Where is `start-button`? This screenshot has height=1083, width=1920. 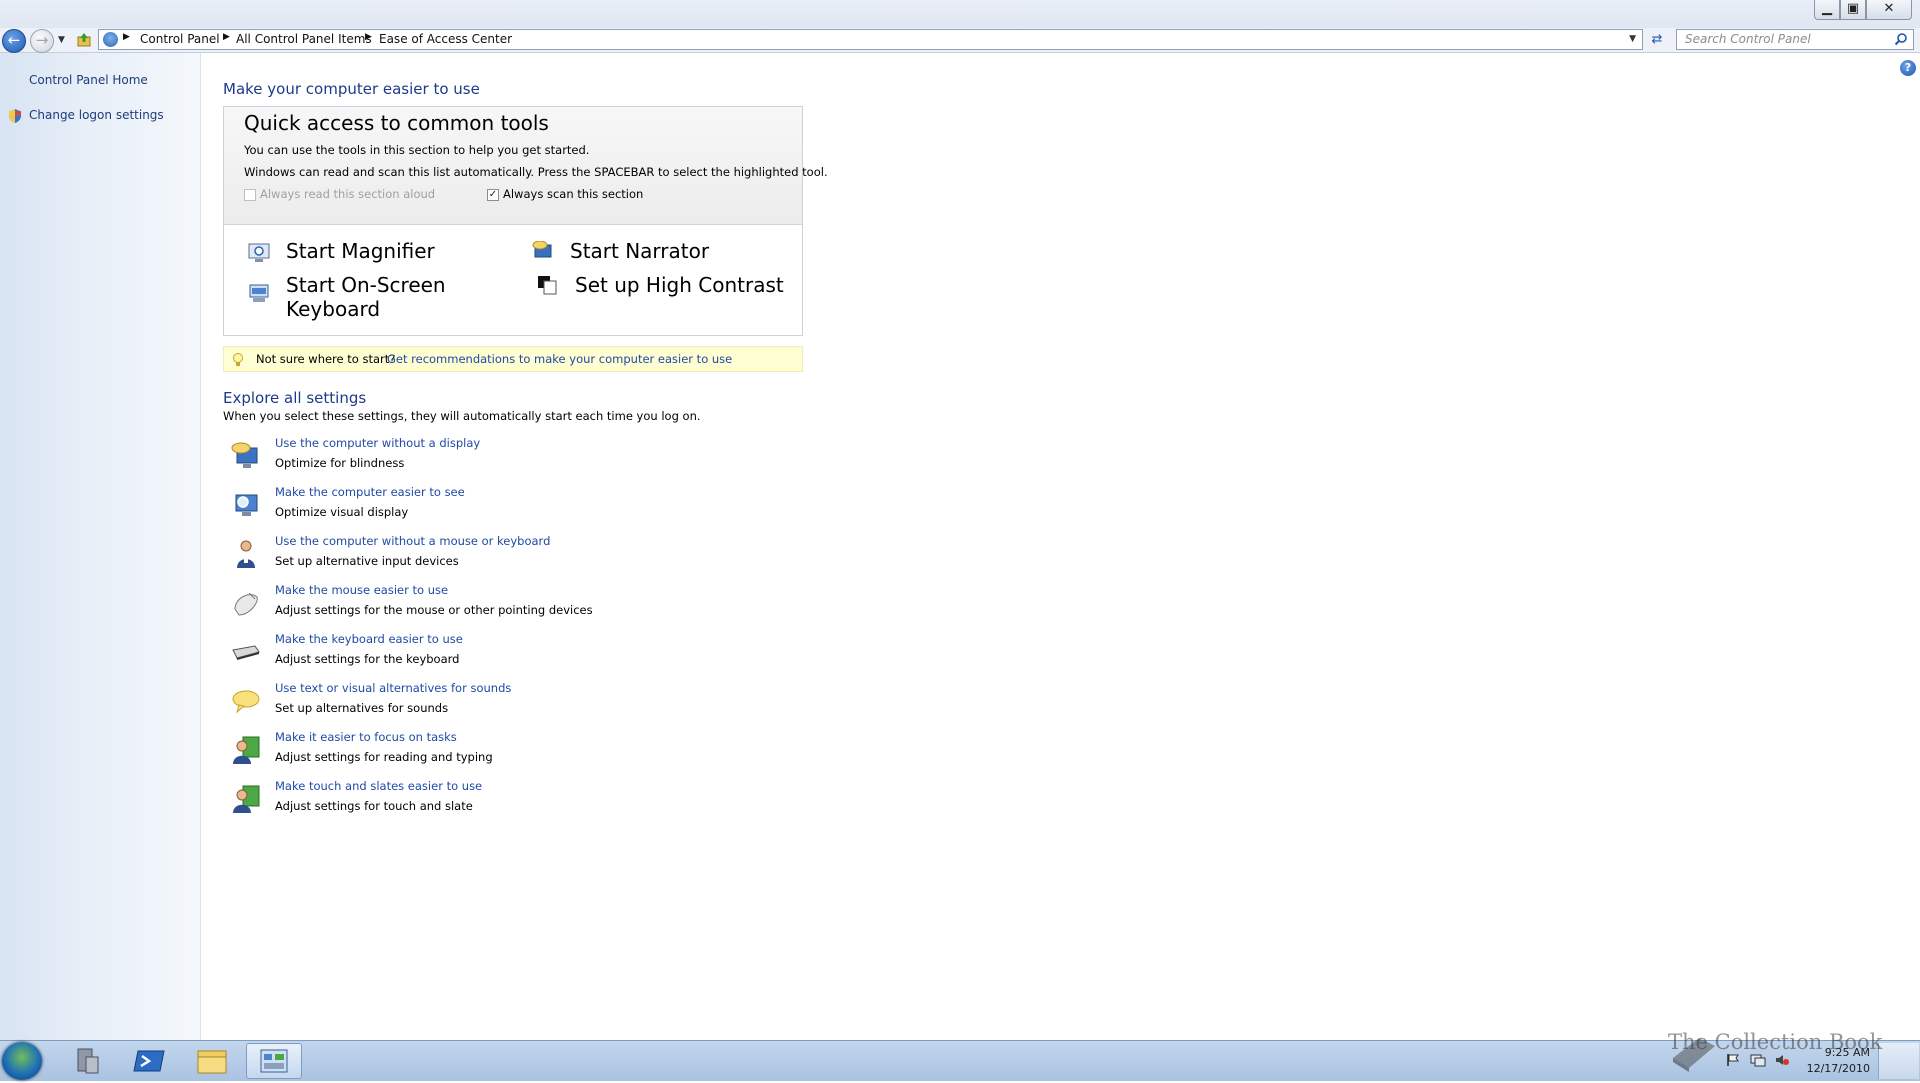 start-button is located at coordinates (22, 1061).